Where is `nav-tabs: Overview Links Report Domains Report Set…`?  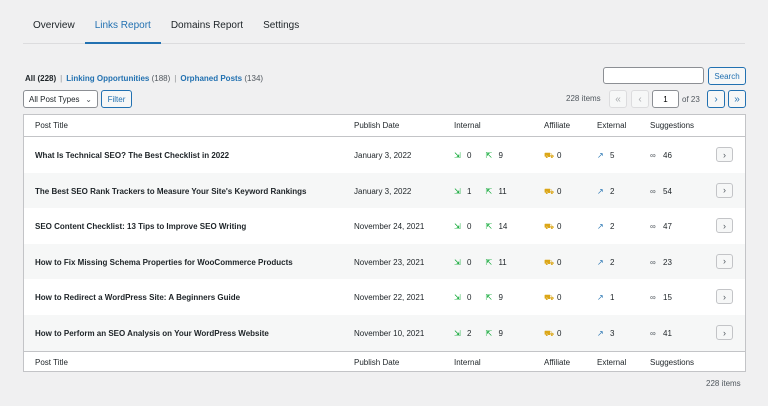
nav-tabs: Overview Links Report Domains Report Set… is located at coordinates (384, 22).